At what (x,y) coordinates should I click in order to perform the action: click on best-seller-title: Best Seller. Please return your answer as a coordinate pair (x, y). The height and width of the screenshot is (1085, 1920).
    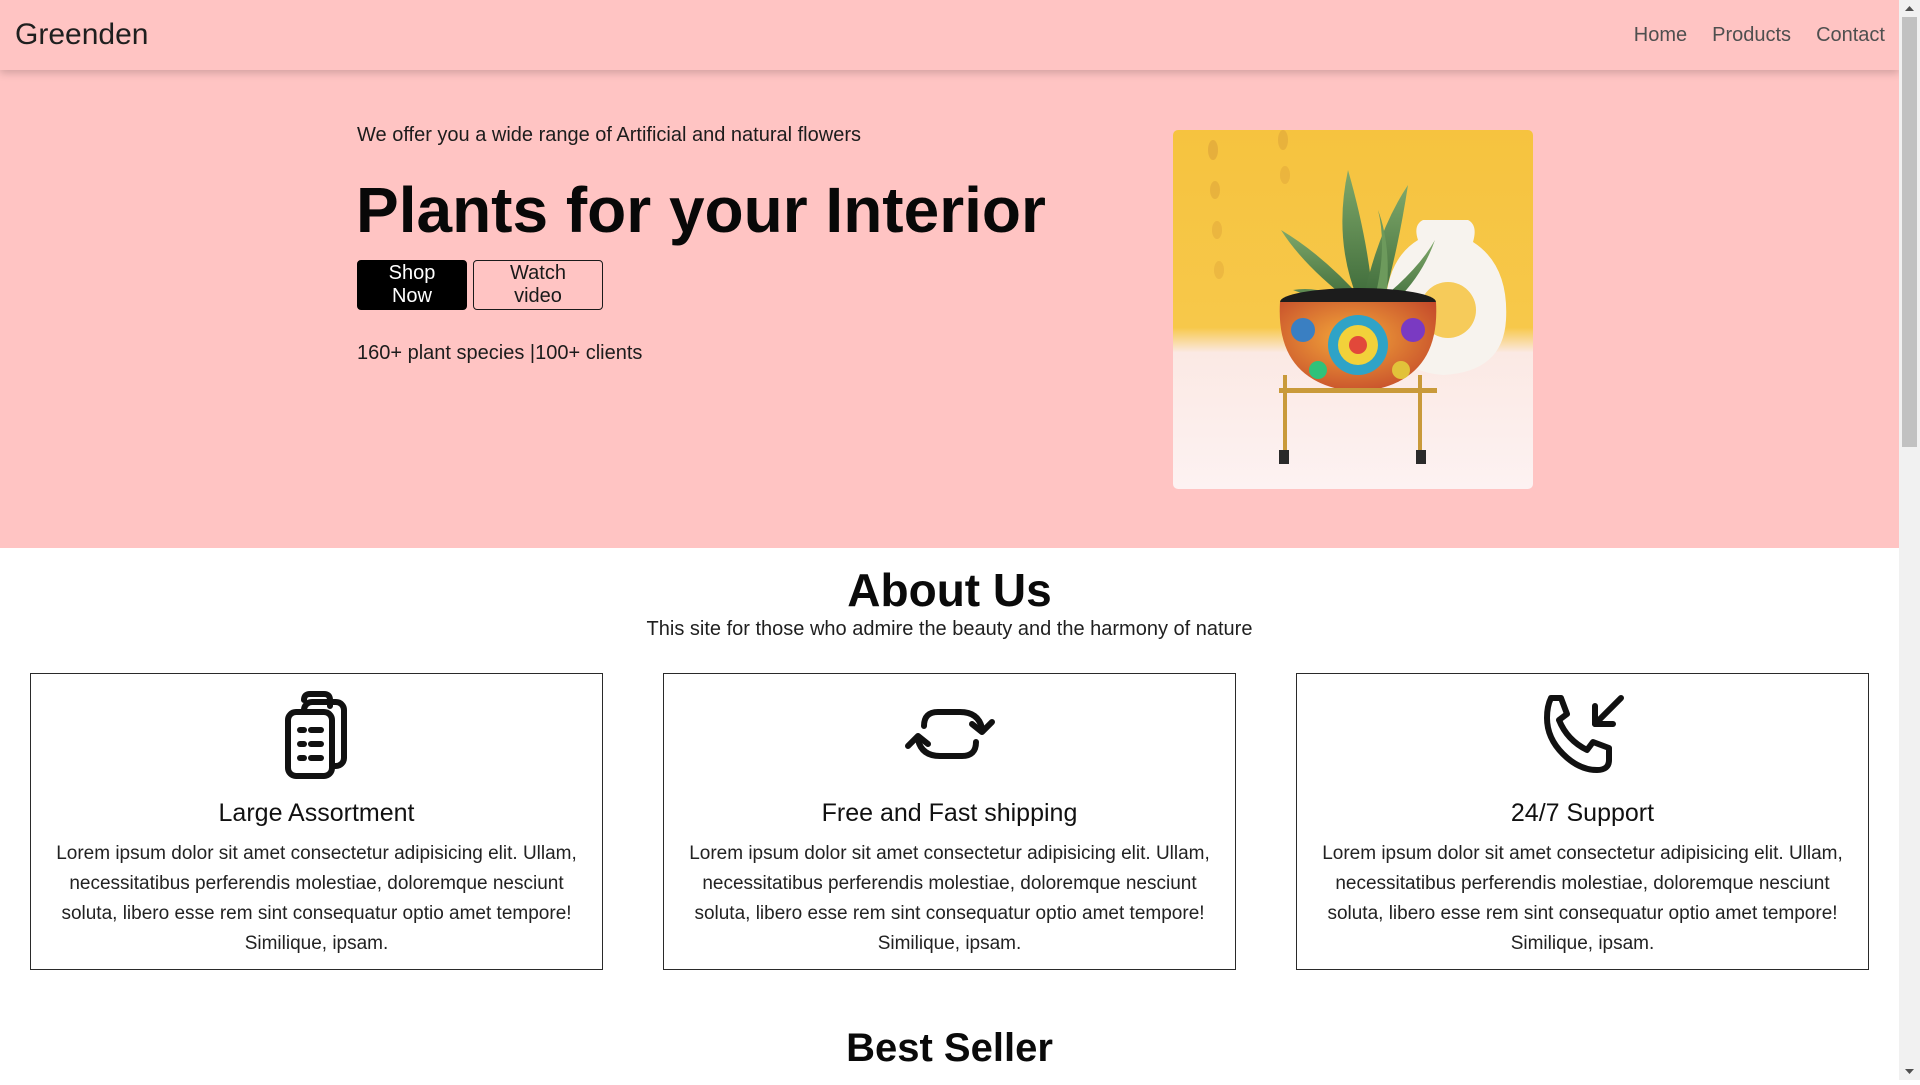
    Looking at the image, I should click on (949, 1048).